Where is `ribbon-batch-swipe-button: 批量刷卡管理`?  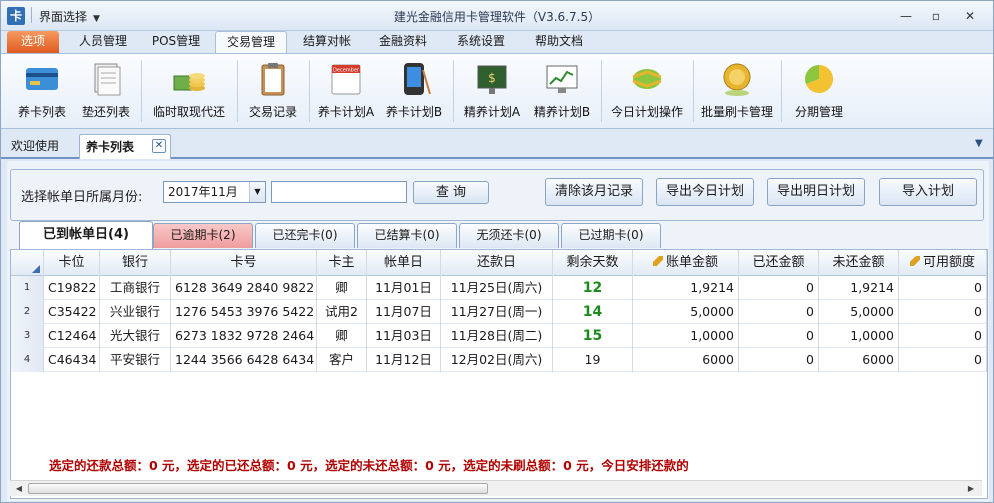
ribbon-batch-swipe-button: 批量刷卡管理 is located at coordinates (737, 91).